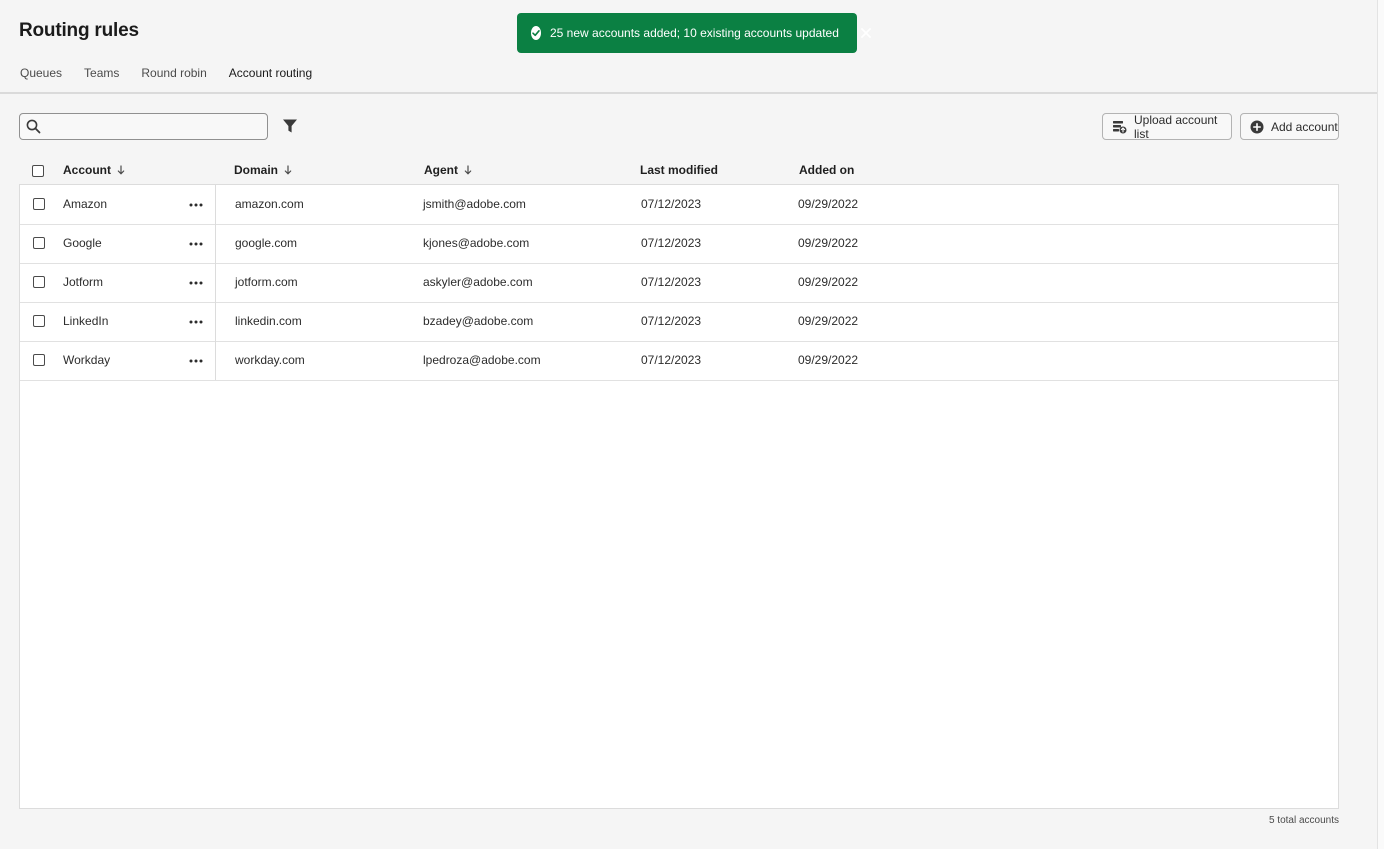  Describe the element at coordinates (270, 80) in the screenshot. I see `tab-account-routing: Account routing` at that location.